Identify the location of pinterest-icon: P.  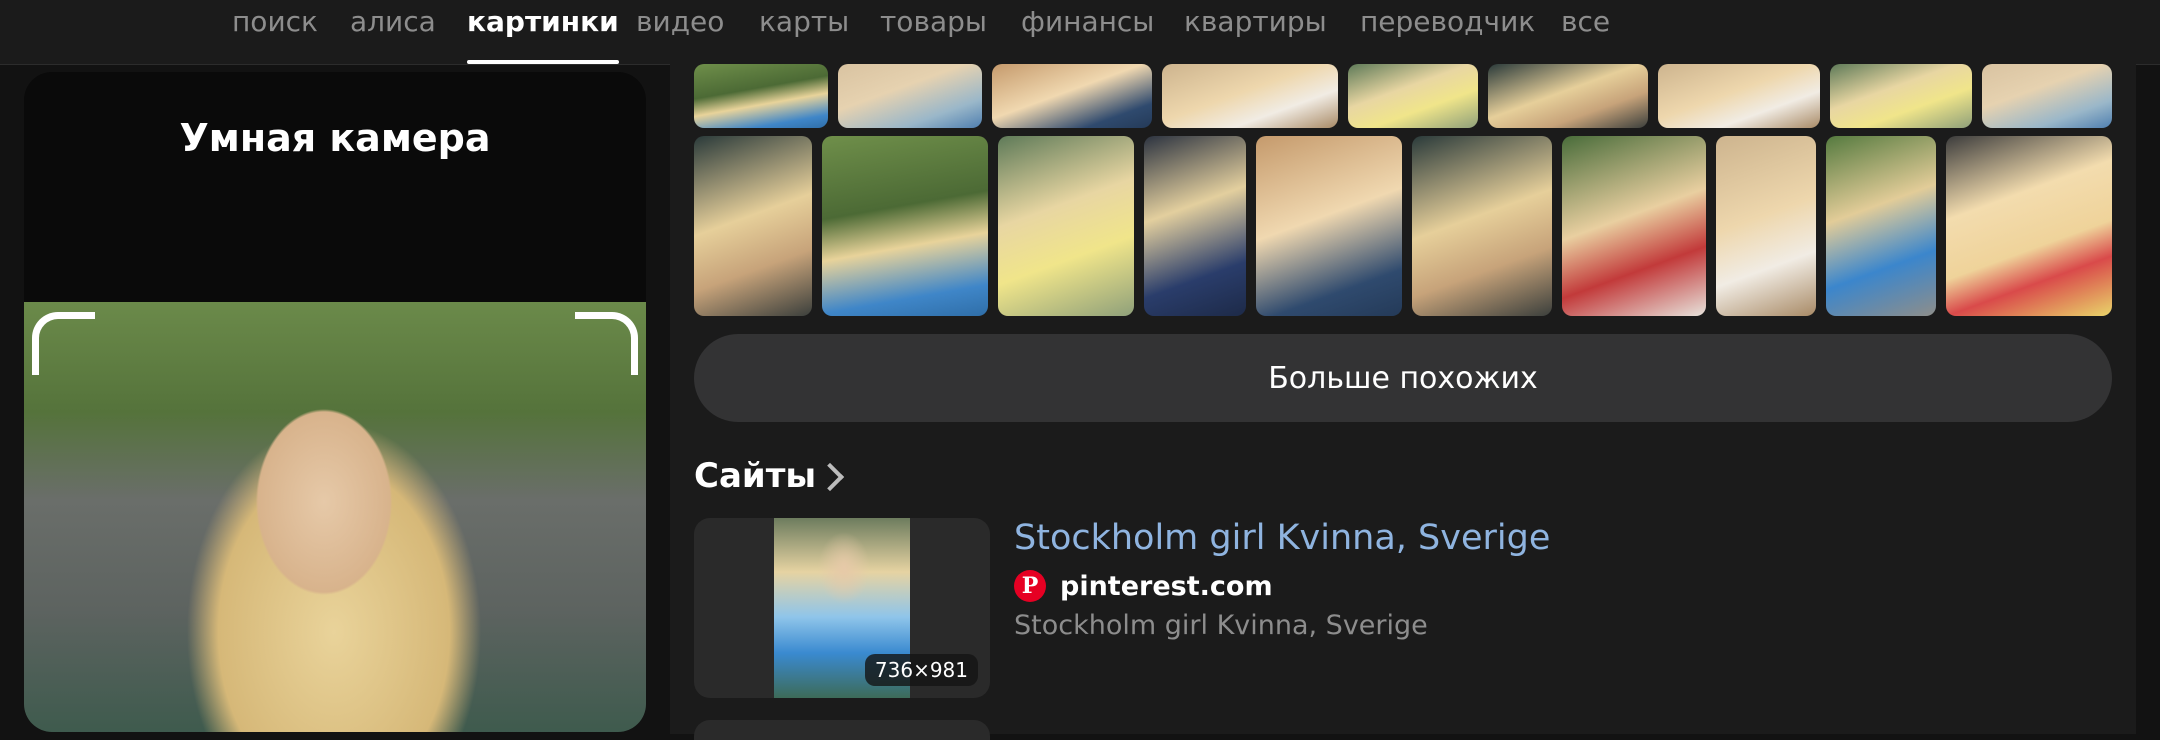
(1030, 586).